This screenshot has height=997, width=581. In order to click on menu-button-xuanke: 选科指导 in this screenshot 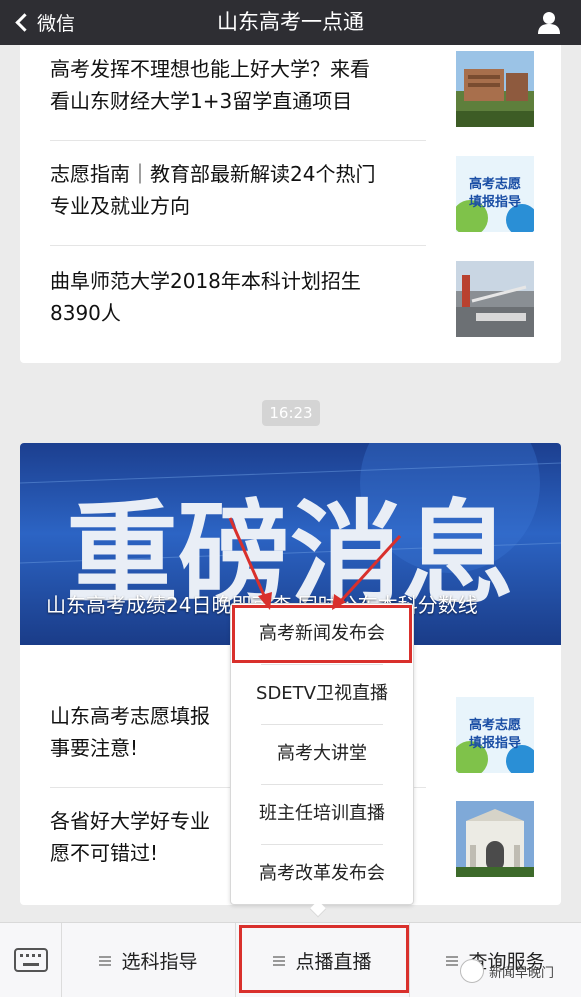, I will do `click(149, 960)`.